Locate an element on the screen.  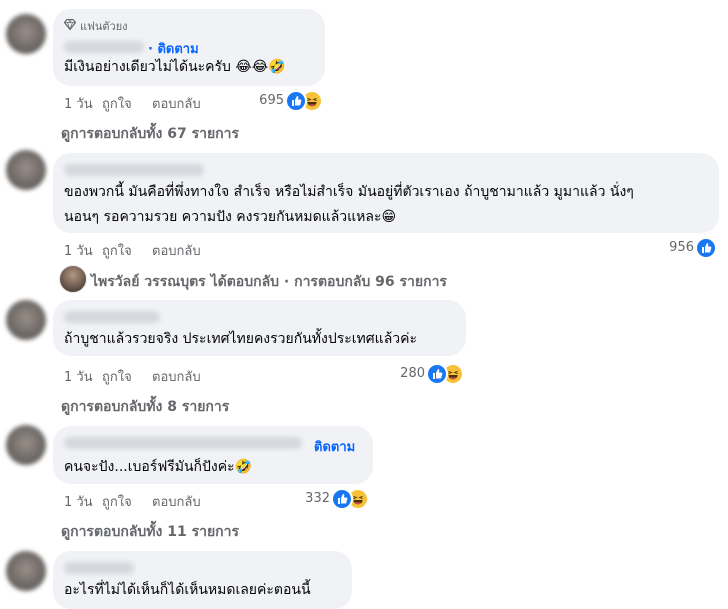
reaction-count: 332 is located at coordinates (315, 498).